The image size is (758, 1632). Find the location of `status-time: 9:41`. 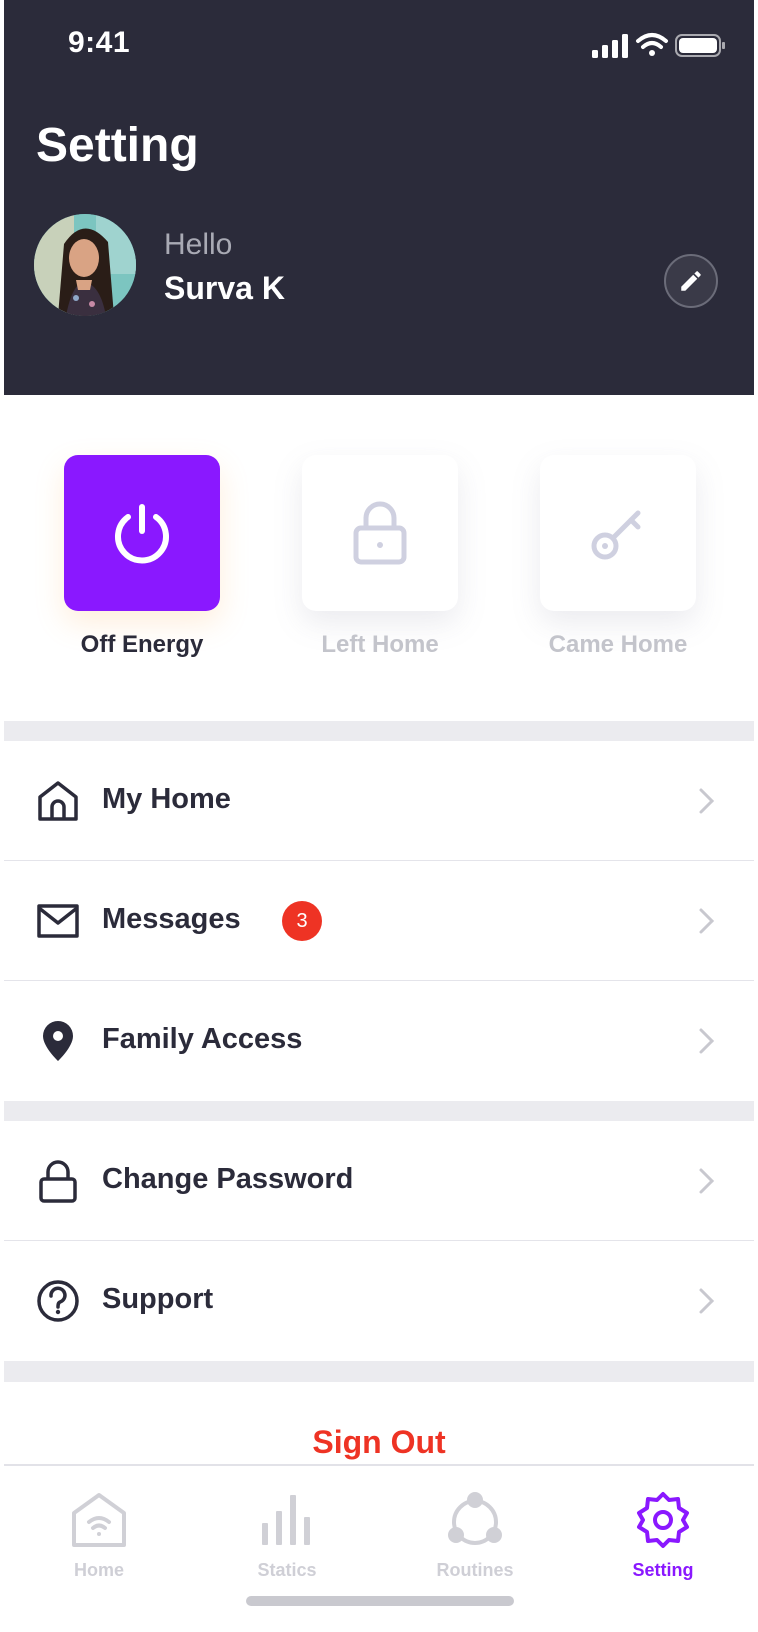

status-time: 9:41 is located at coordinates (99, 42).